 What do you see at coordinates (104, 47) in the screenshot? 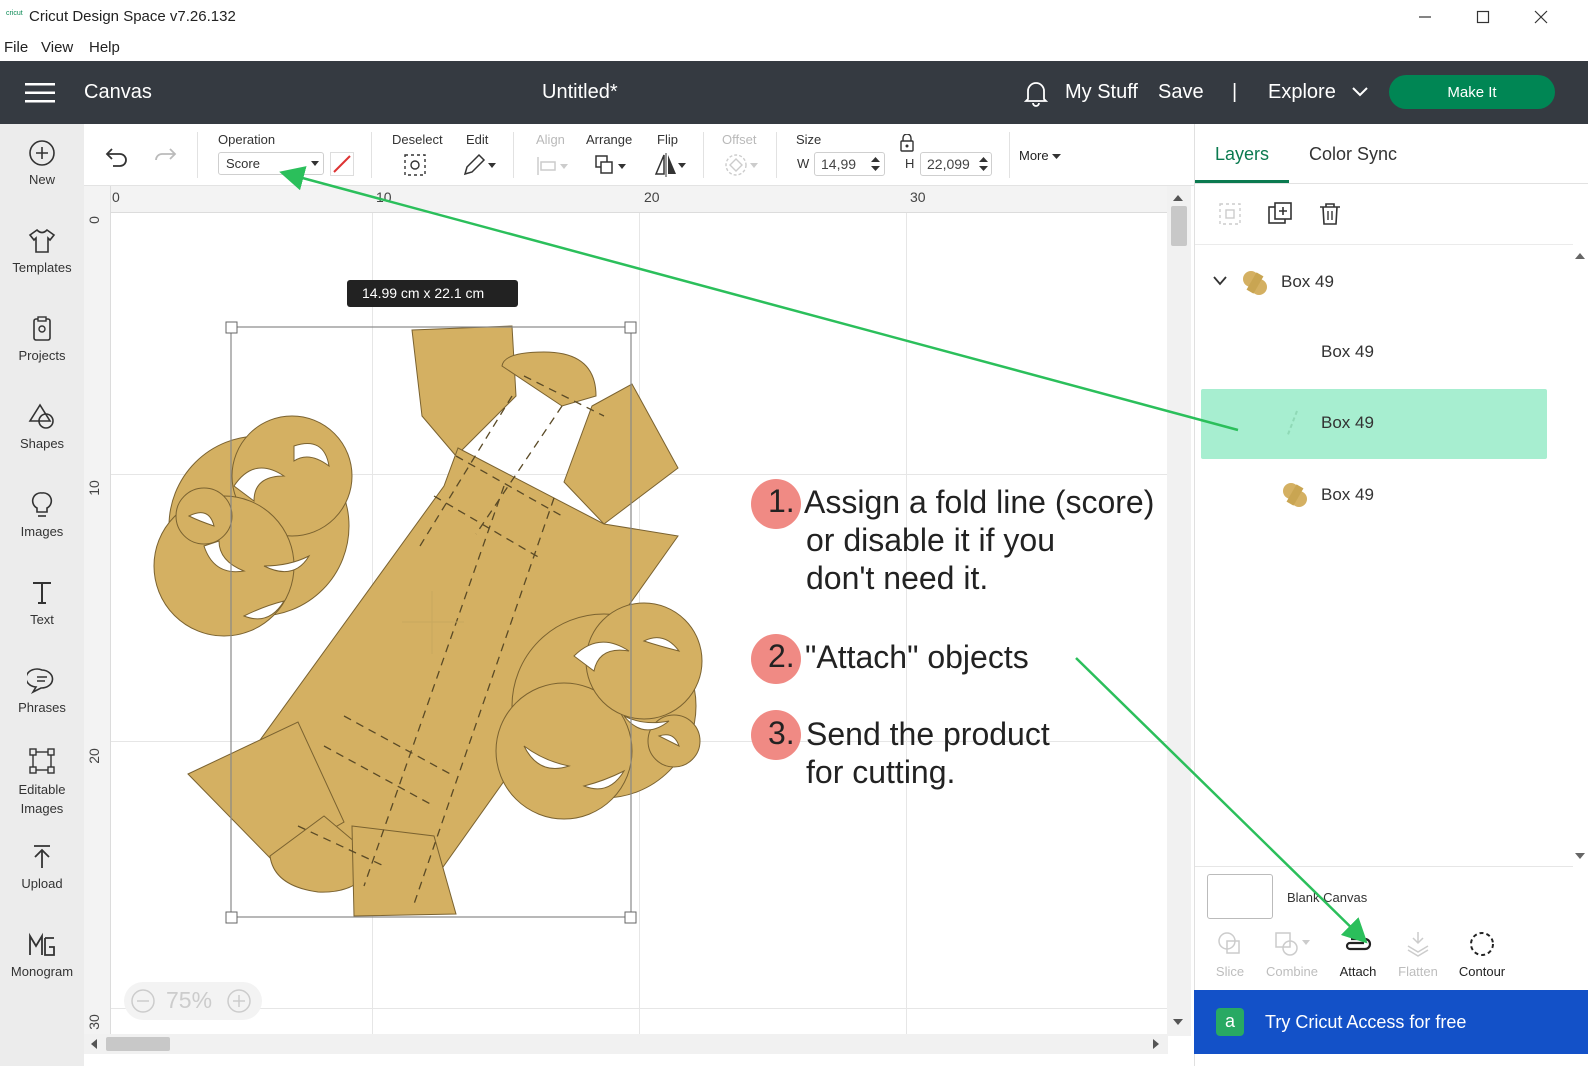
I see `menu-help: Help` at bounding box center [104, 47].